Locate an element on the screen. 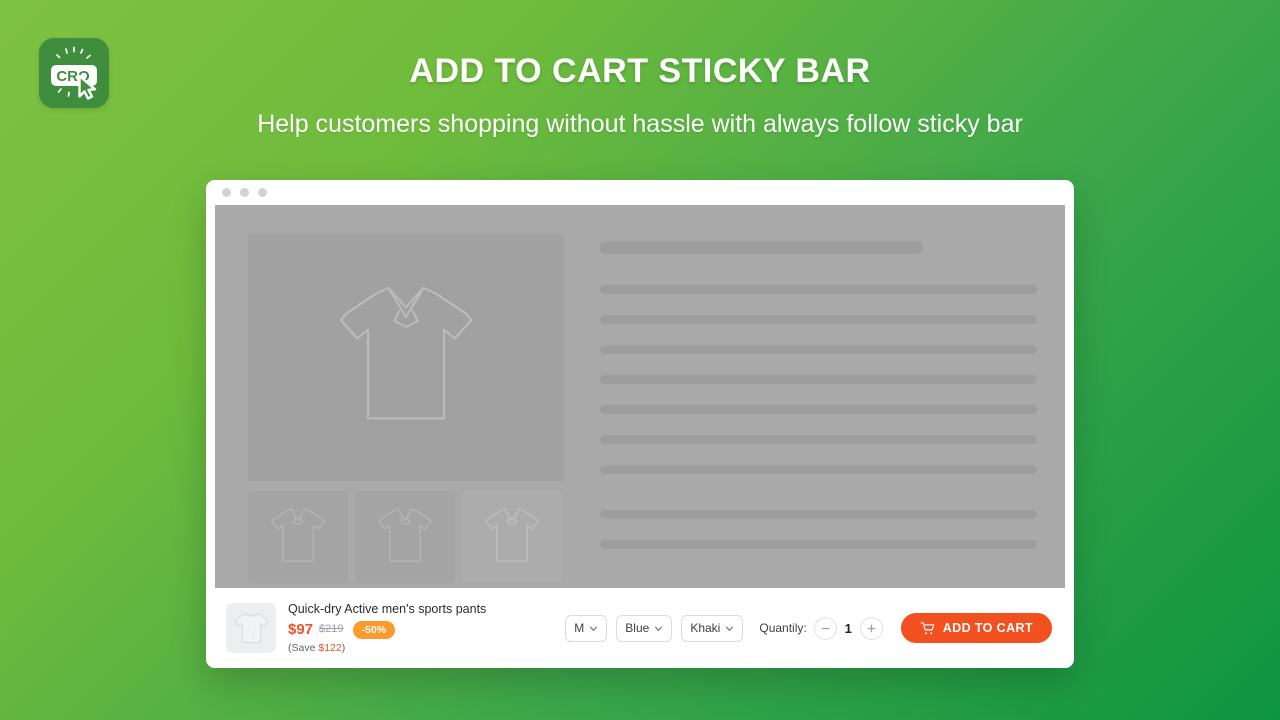  savings-text: (Save $122) is located at coordinates (387, 648).